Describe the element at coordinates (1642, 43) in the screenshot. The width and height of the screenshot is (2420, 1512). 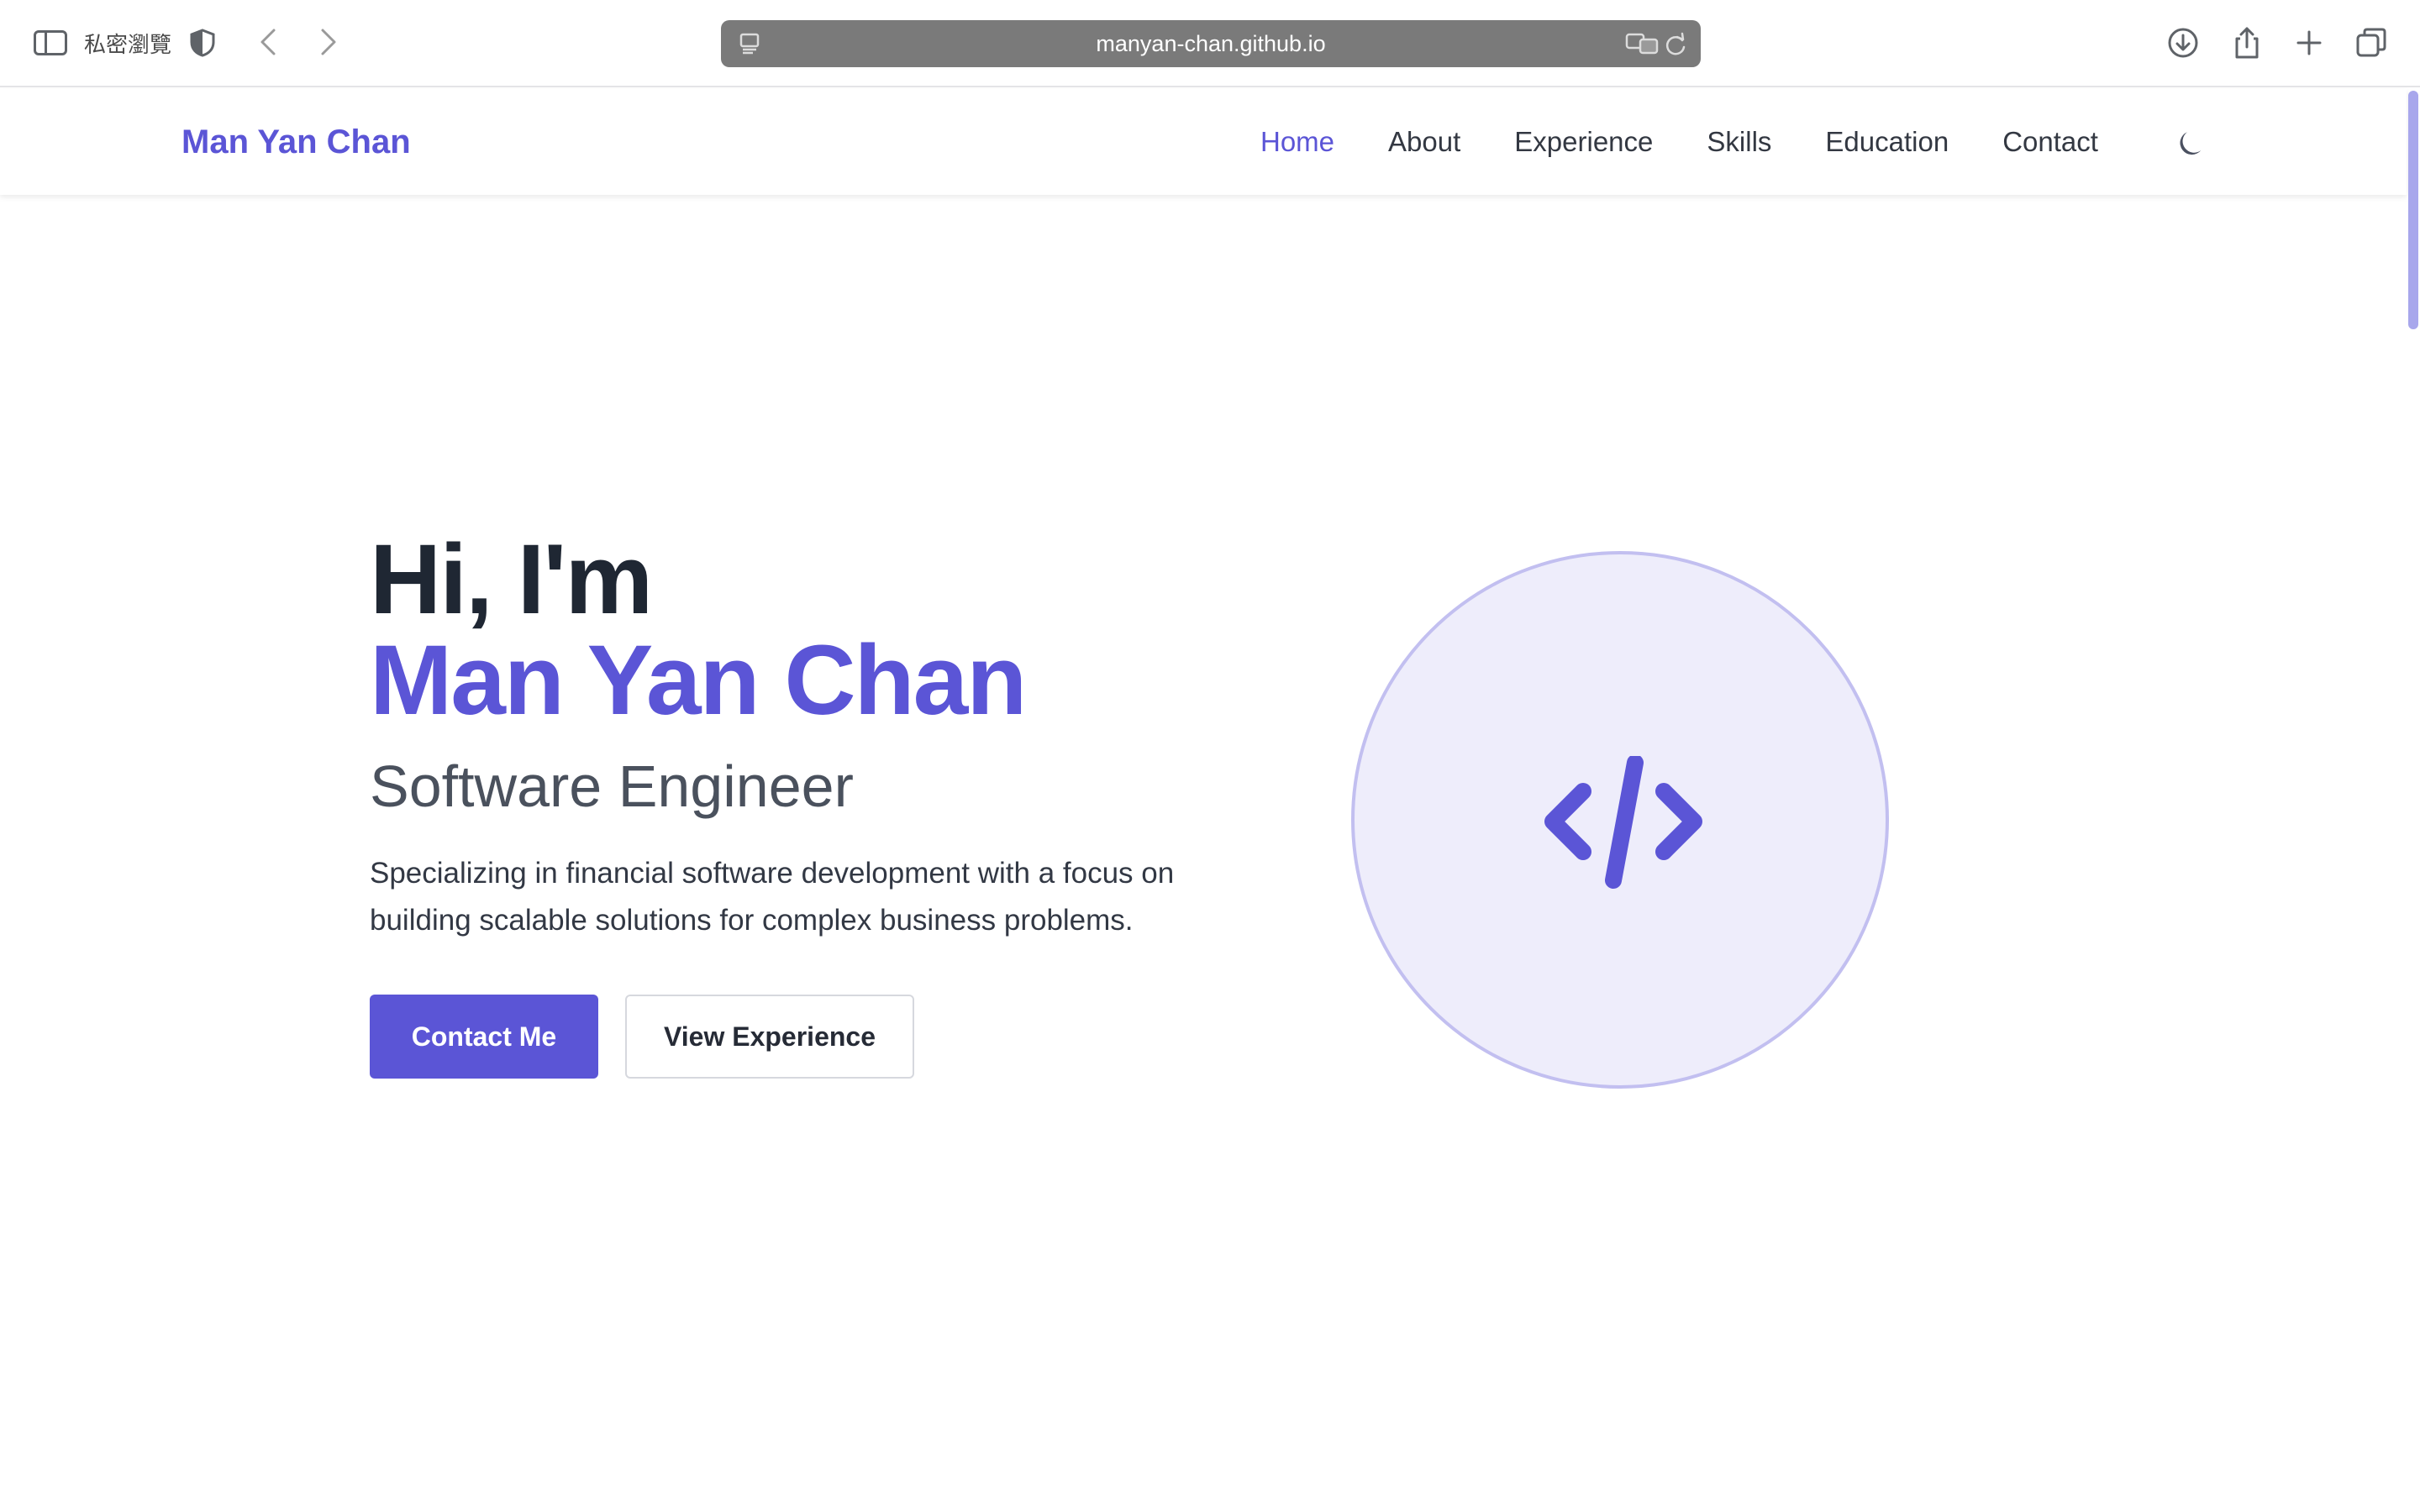
I see `translate-icon` at that location.